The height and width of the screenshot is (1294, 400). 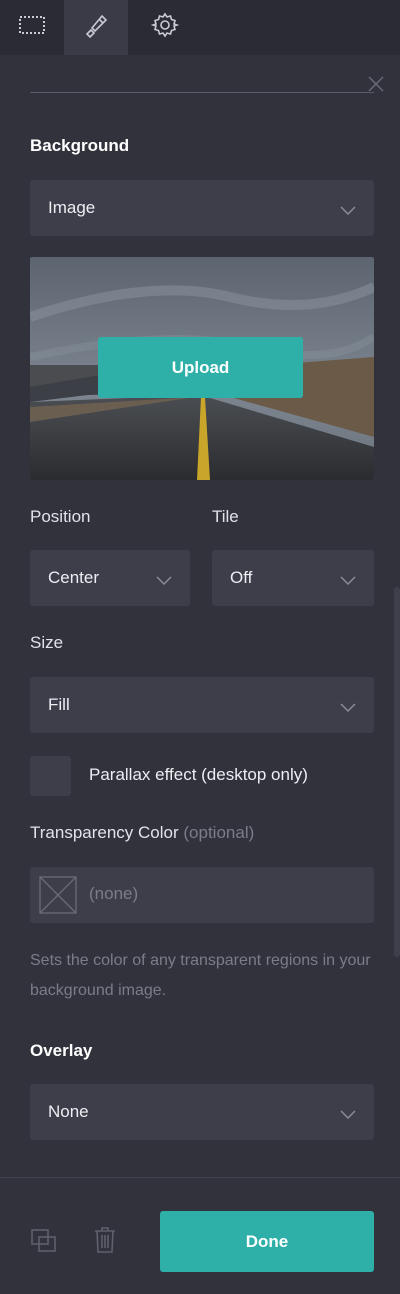 What do you see at coordinates (74, 577) in the screenshot?
I see `position-value: Center` at bounding box center [74, 577].